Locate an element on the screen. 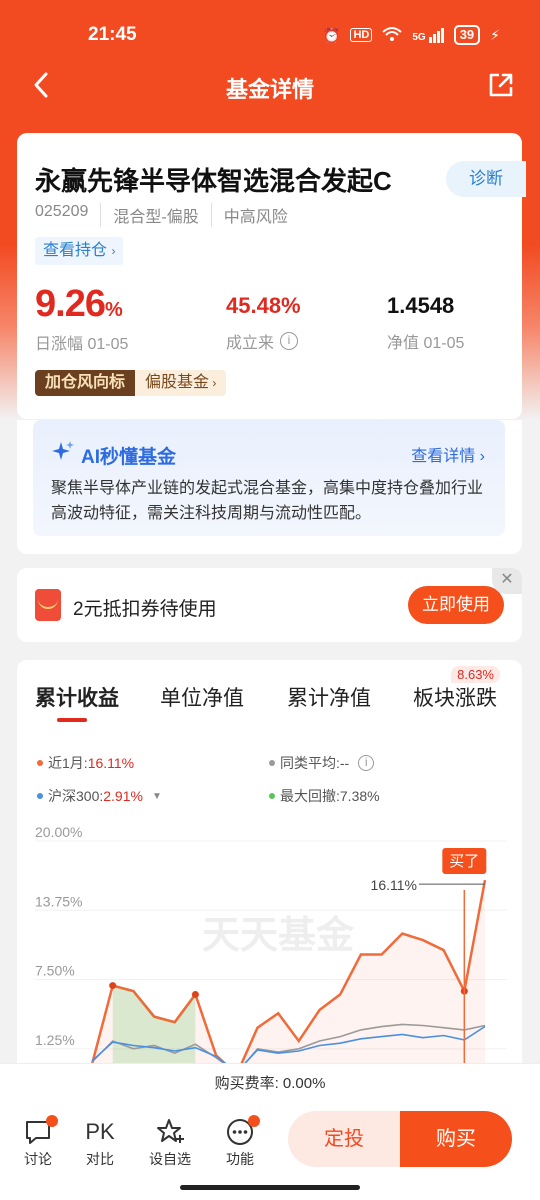 The image size is (540, 1200). y-tick-label: 1.25% is located at coordinates (55, 1040).